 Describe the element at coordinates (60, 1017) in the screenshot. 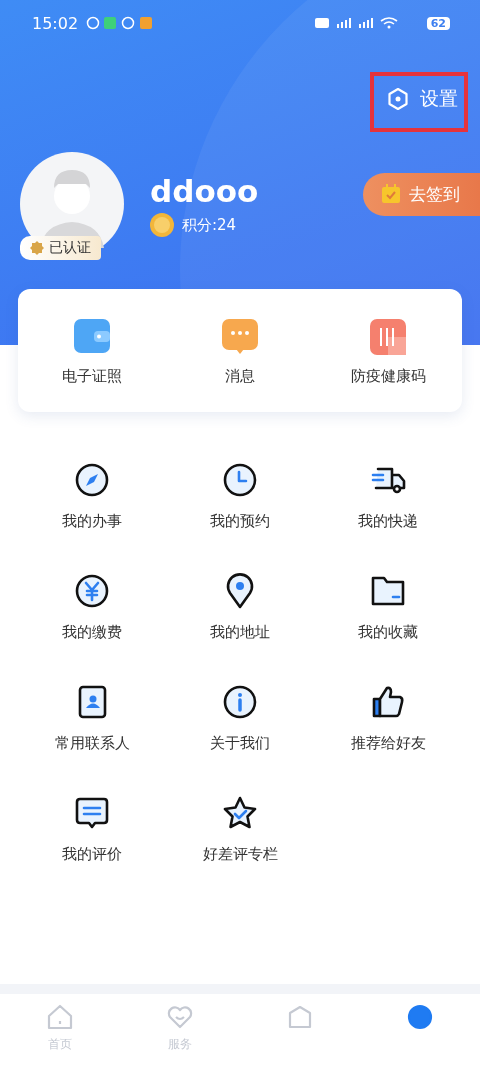

I see `home-icon` at that location.